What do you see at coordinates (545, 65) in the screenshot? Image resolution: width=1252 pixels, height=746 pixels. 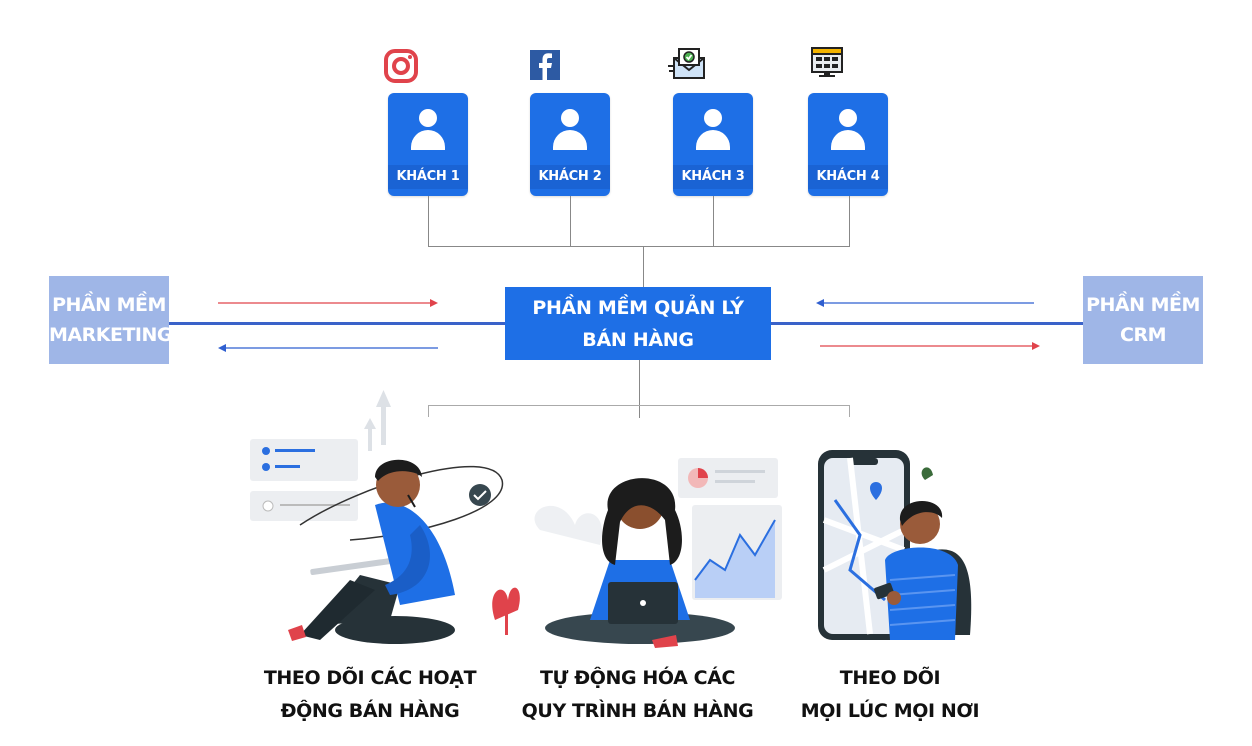 I see `facebook-icon` at bounding box center [545, 65].